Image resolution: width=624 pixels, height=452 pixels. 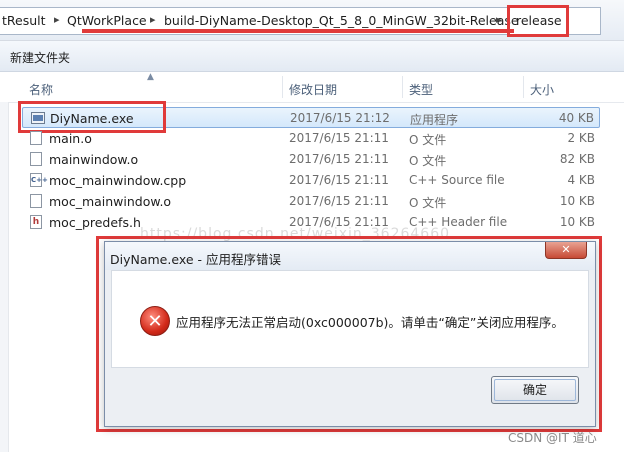 I want to click on dialog-titlebar: DiyName.exe - 应用程序错误 ✕, so click(x=350, y=256).